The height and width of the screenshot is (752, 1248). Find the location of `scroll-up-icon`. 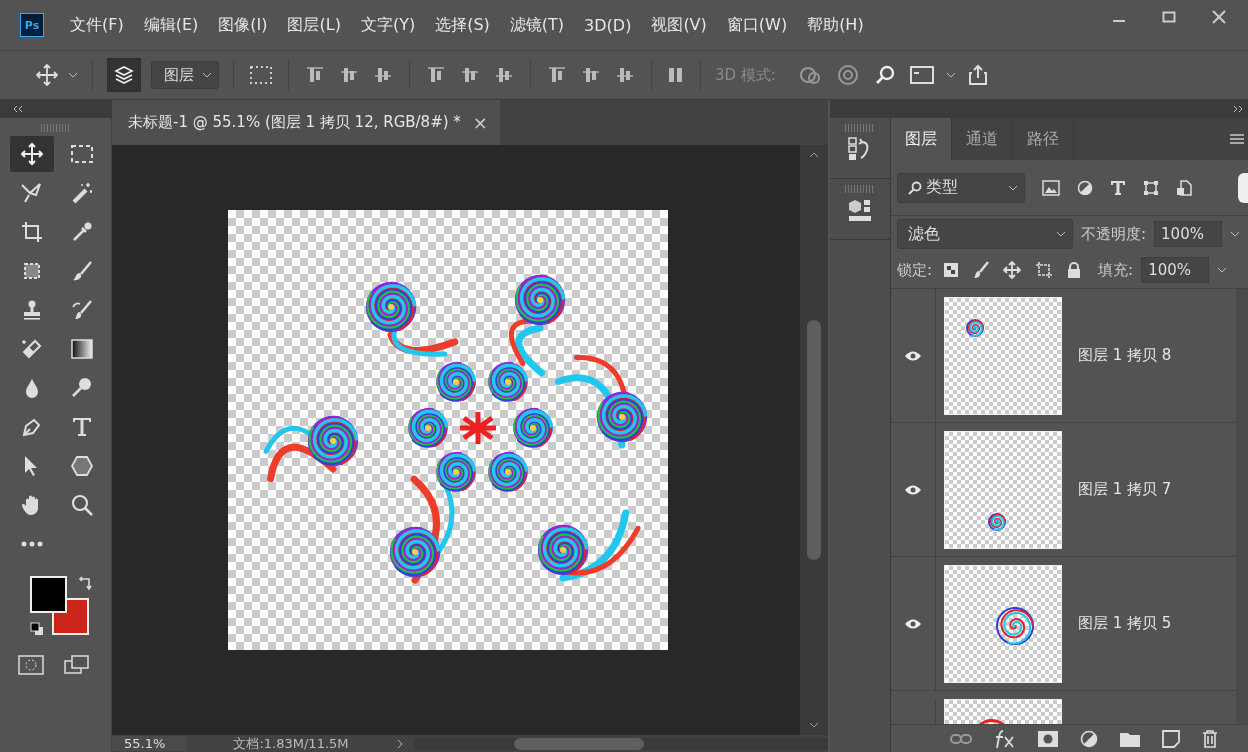

scroll-up-icon is located at coordinates (814, 155).